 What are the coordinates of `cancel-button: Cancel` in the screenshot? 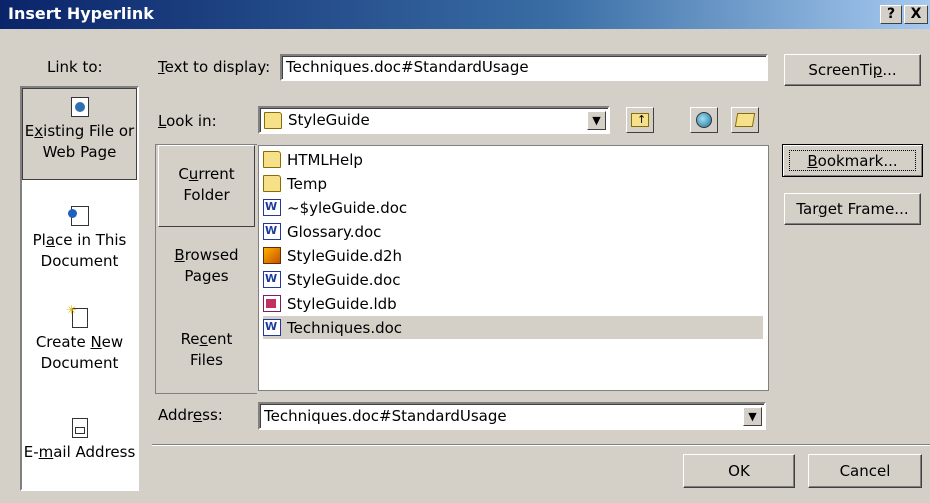 It's located at (865, 471).